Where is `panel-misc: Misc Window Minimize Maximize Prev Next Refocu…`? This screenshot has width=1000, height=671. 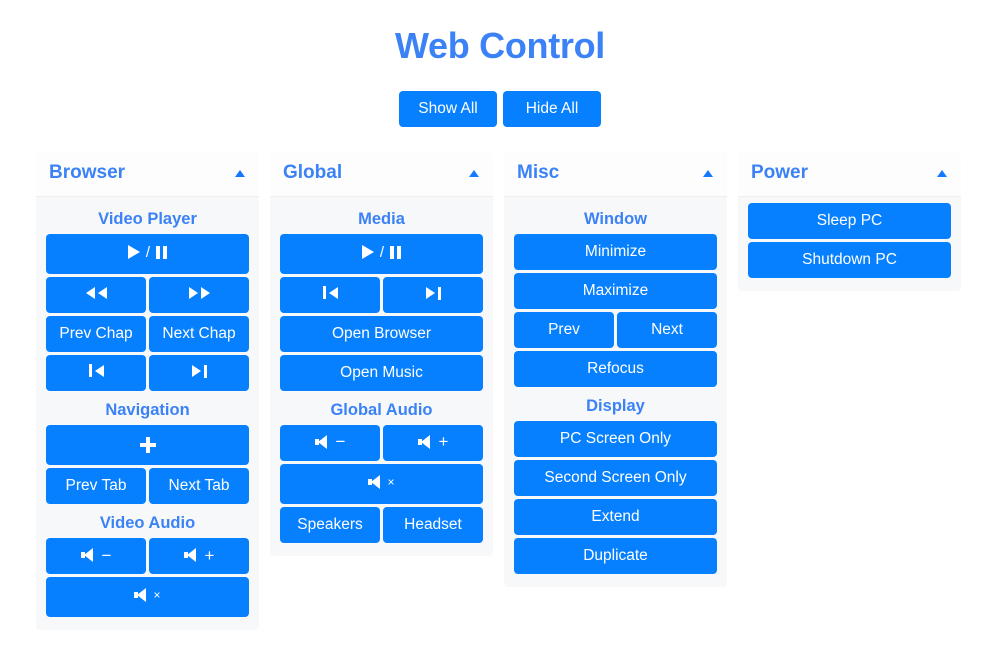 panel-misc: Misc Window Minimize Maximize Prev Next Refocu… is located at coordinates (615, 368).